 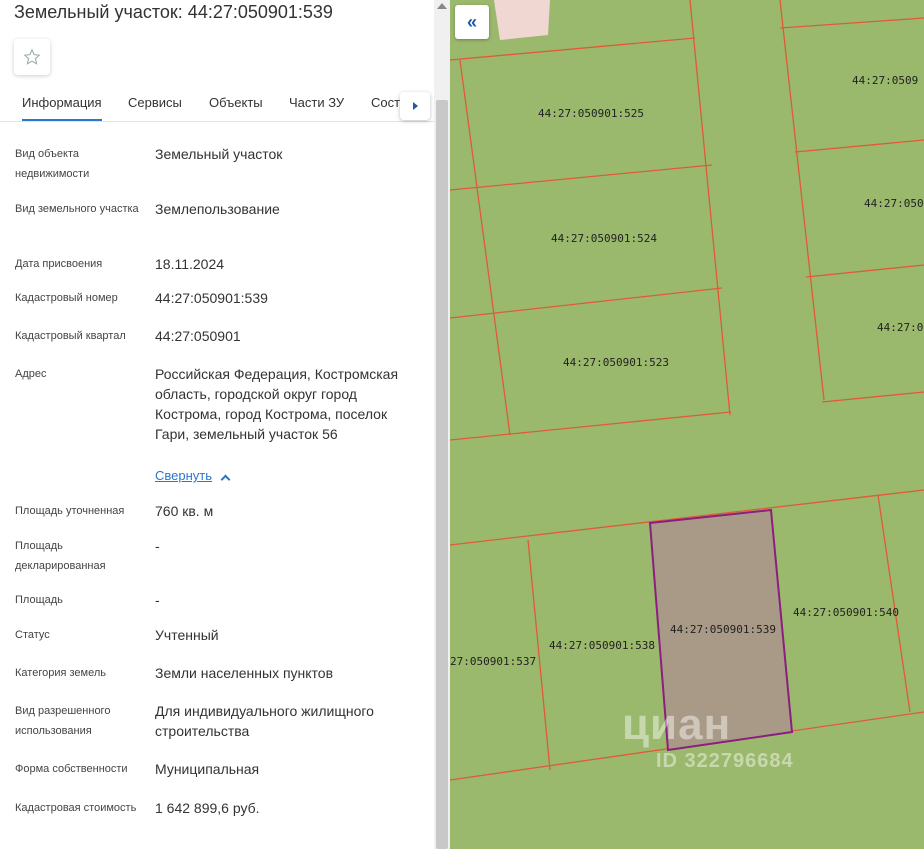 What do you see at coordinates (677, 724) in the screenshot?
I see `watermark-logo: циан` at bounding box center [677, 724].